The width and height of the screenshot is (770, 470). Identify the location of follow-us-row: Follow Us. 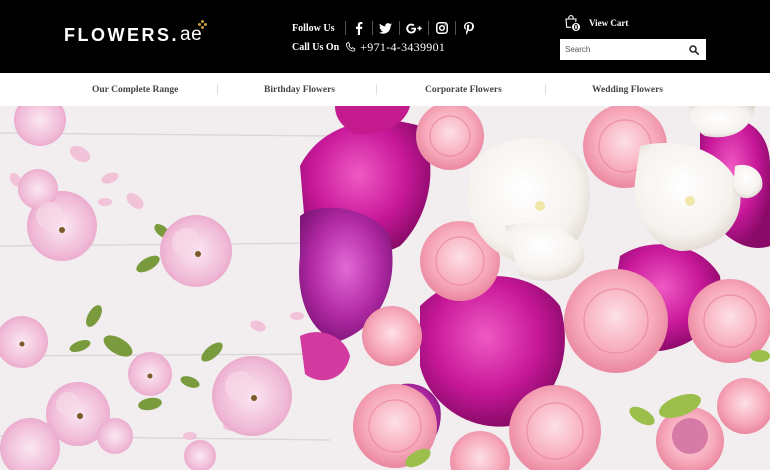
(384, 28).